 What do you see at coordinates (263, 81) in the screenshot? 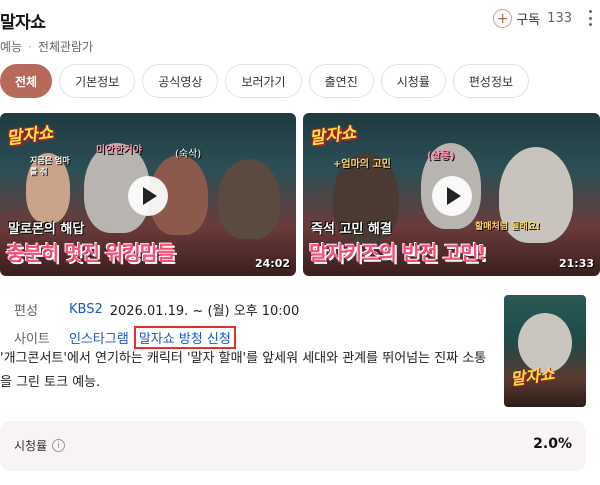
I see `tab-where-to-watch: 보러가기` at bounding box center [263, 81].